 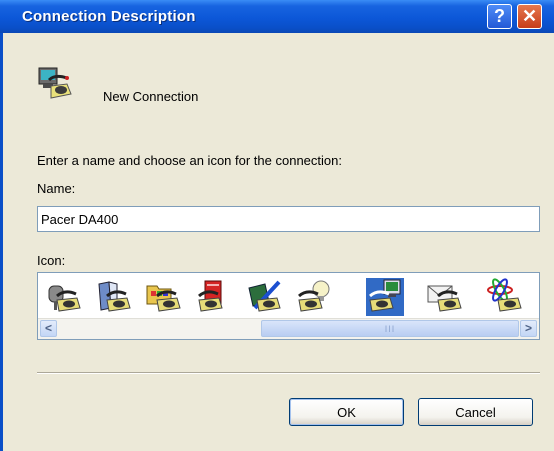 I want to click on window-frame-edge, so click(x=1, y=242).